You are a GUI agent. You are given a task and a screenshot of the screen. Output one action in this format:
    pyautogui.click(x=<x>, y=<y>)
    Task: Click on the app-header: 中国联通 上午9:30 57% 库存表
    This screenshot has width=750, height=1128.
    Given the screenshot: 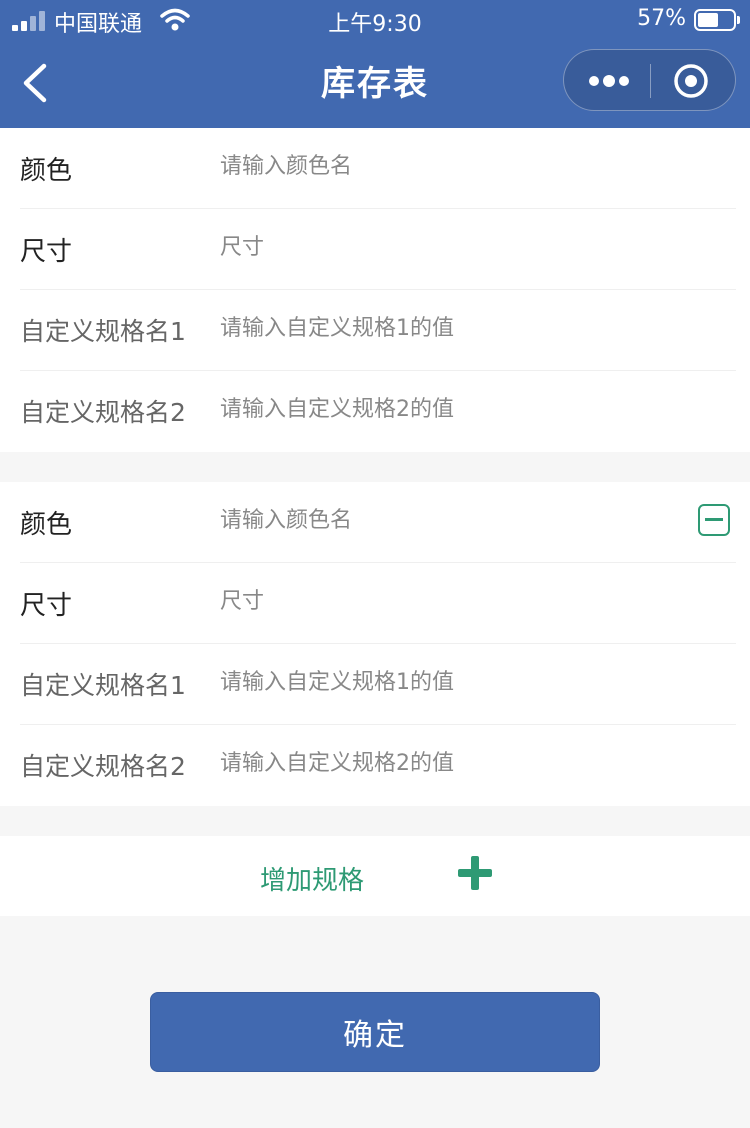 What is the action you would take?
    pyautogui.click(x=375, y=64)
    